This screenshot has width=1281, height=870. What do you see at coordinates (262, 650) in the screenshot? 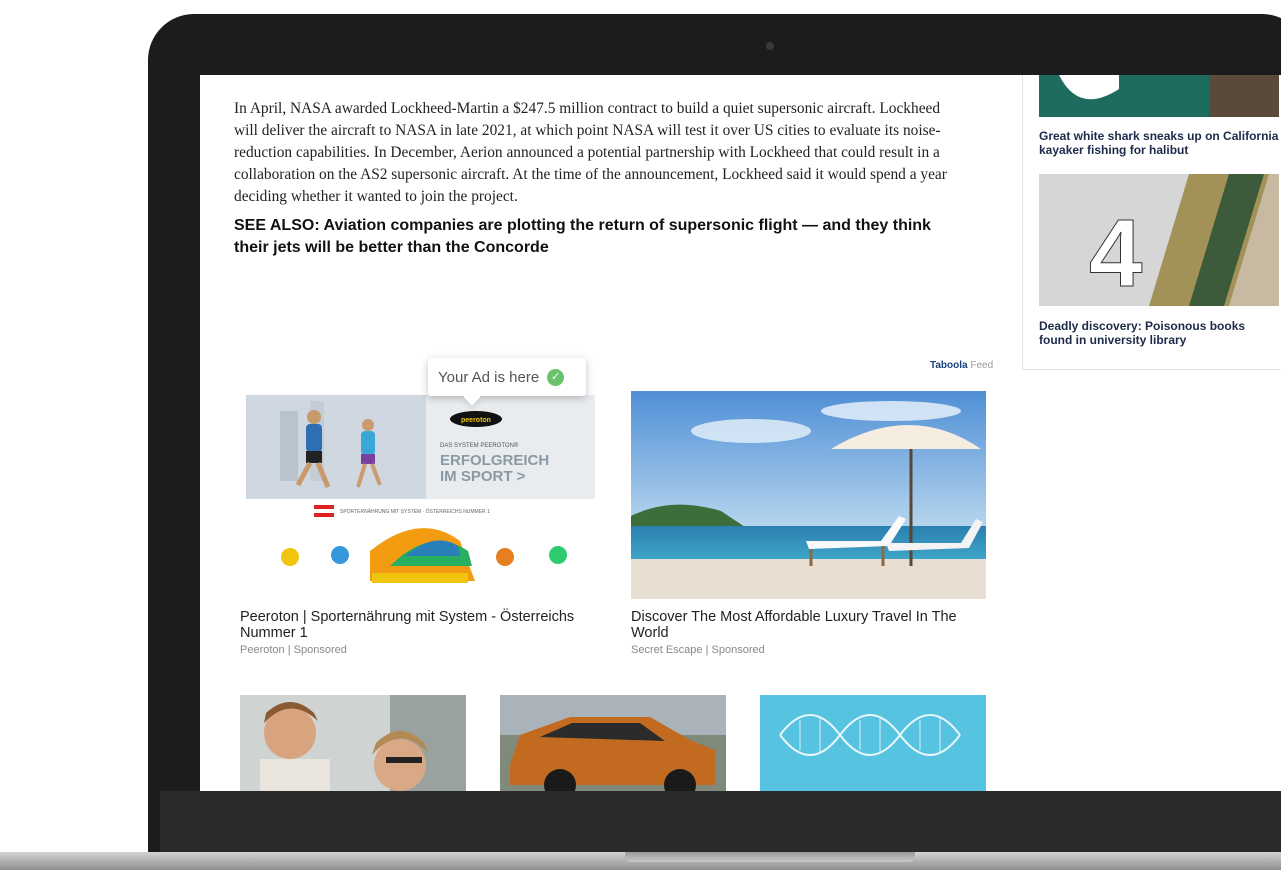
I see `ad-source: Peeroton` at bounding box center [262, 650].